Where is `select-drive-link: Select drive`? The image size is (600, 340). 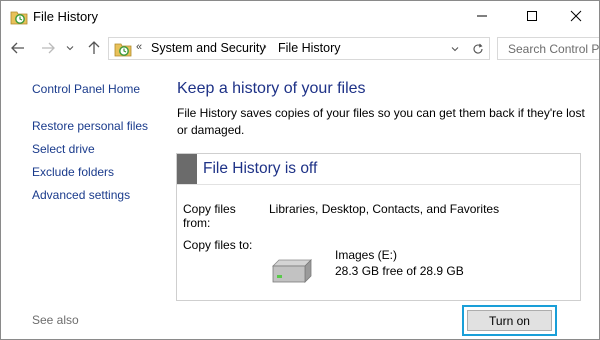 select-drive-link: Select drive is located at coordinates (63, 149).